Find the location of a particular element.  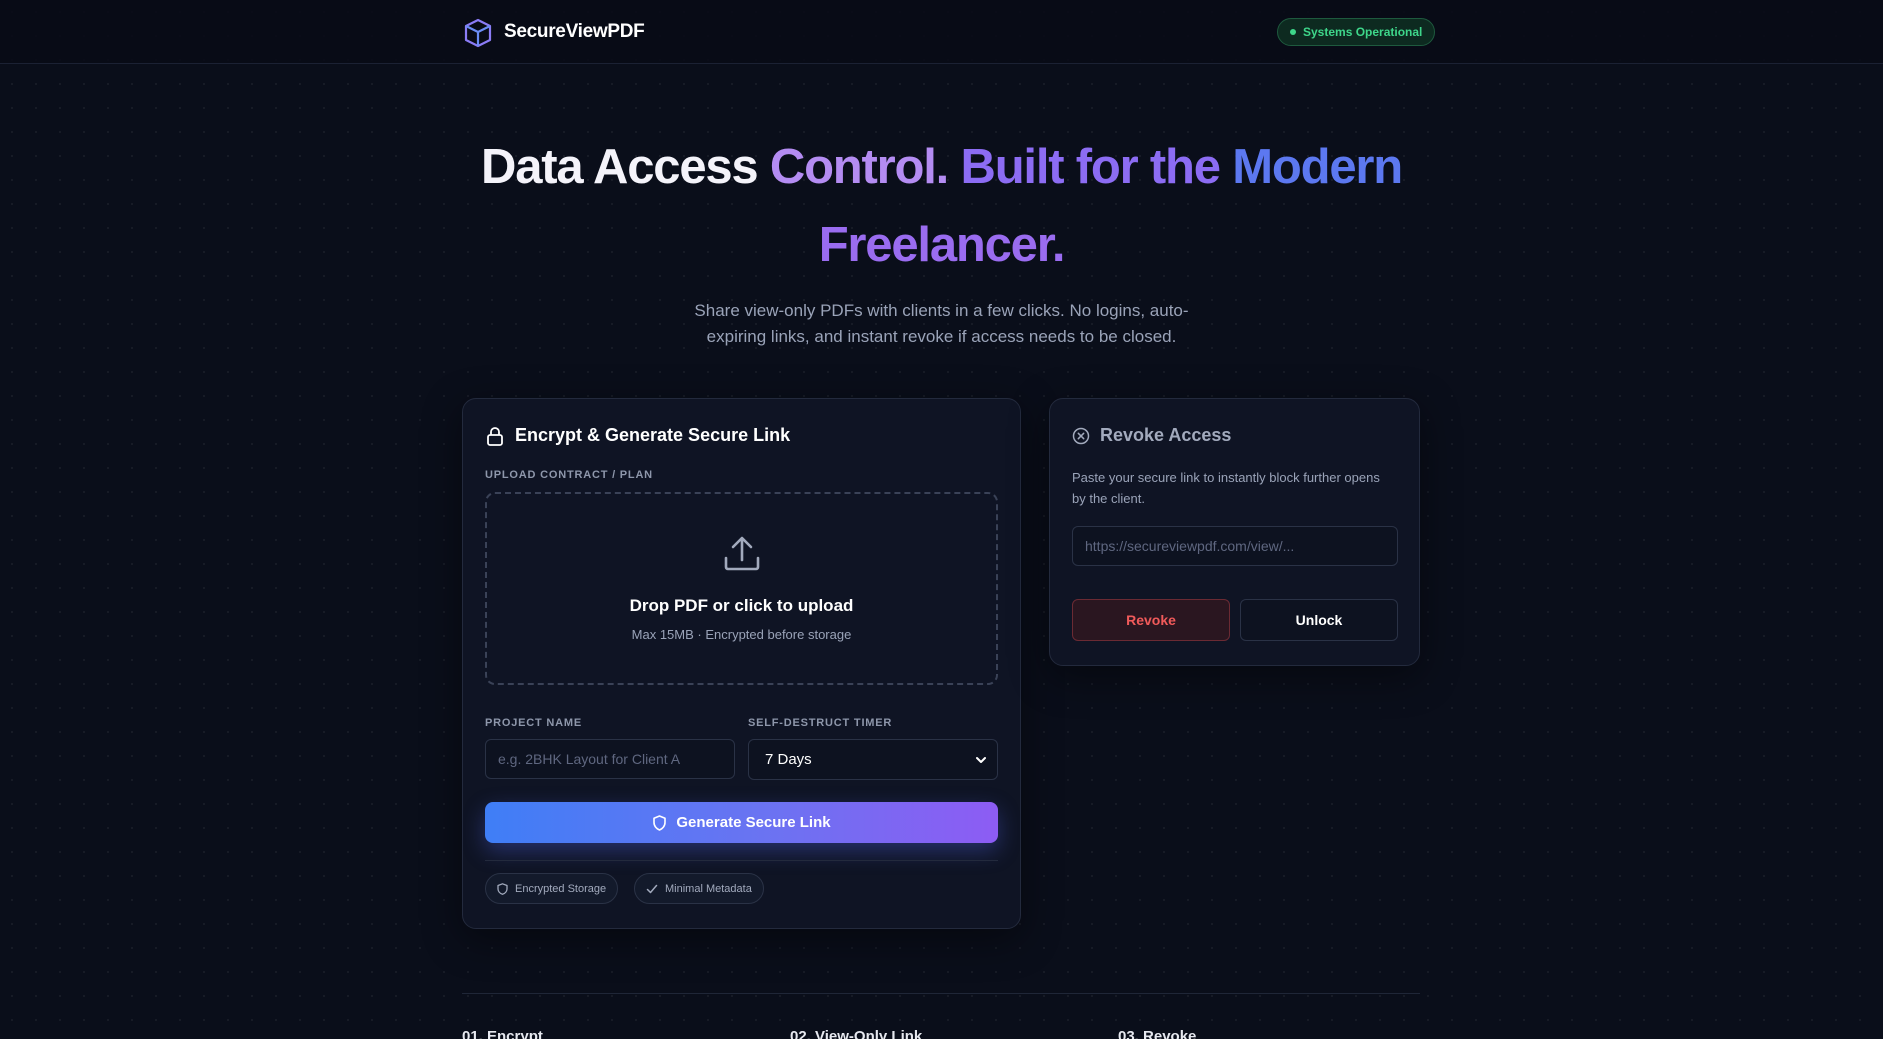

upload-label: UPLOAD CONTRACT / PLAN is located at coordinates (569, 475).